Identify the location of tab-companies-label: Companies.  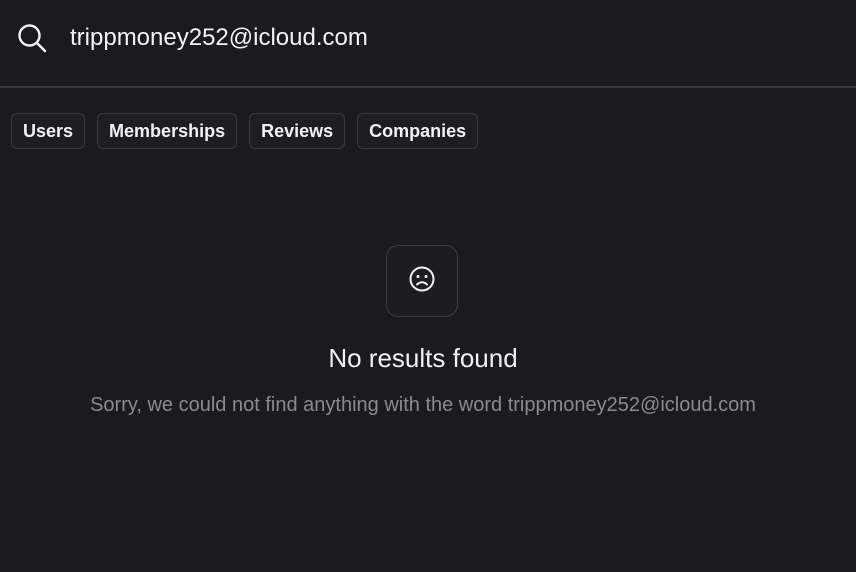
(418, 130).